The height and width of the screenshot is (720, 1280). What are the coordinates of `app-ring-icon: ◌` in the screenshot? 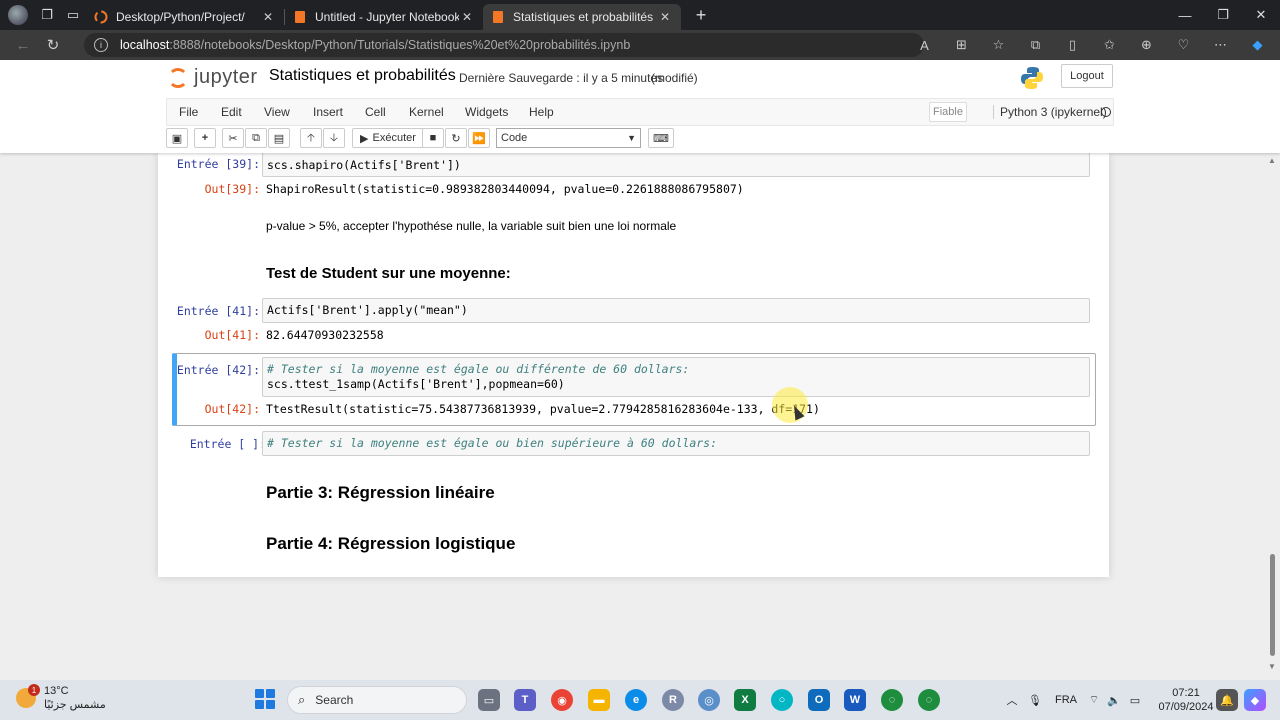 It's located at (892, 700).